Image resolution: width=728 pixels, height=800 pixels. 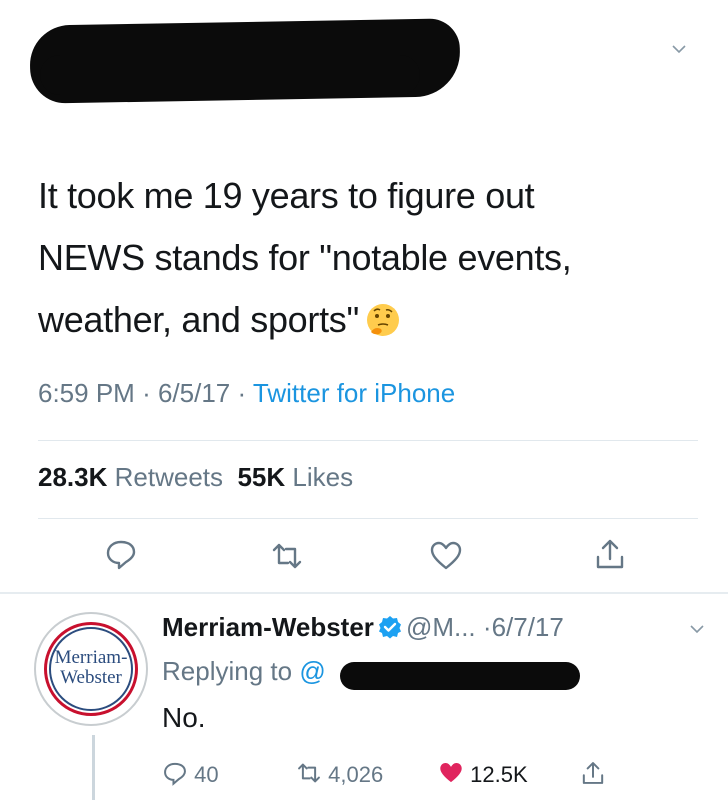 What do you see at coordinates (93, 767) in the screenshot?
I see `thread-line` at bounding box center [93, 767].